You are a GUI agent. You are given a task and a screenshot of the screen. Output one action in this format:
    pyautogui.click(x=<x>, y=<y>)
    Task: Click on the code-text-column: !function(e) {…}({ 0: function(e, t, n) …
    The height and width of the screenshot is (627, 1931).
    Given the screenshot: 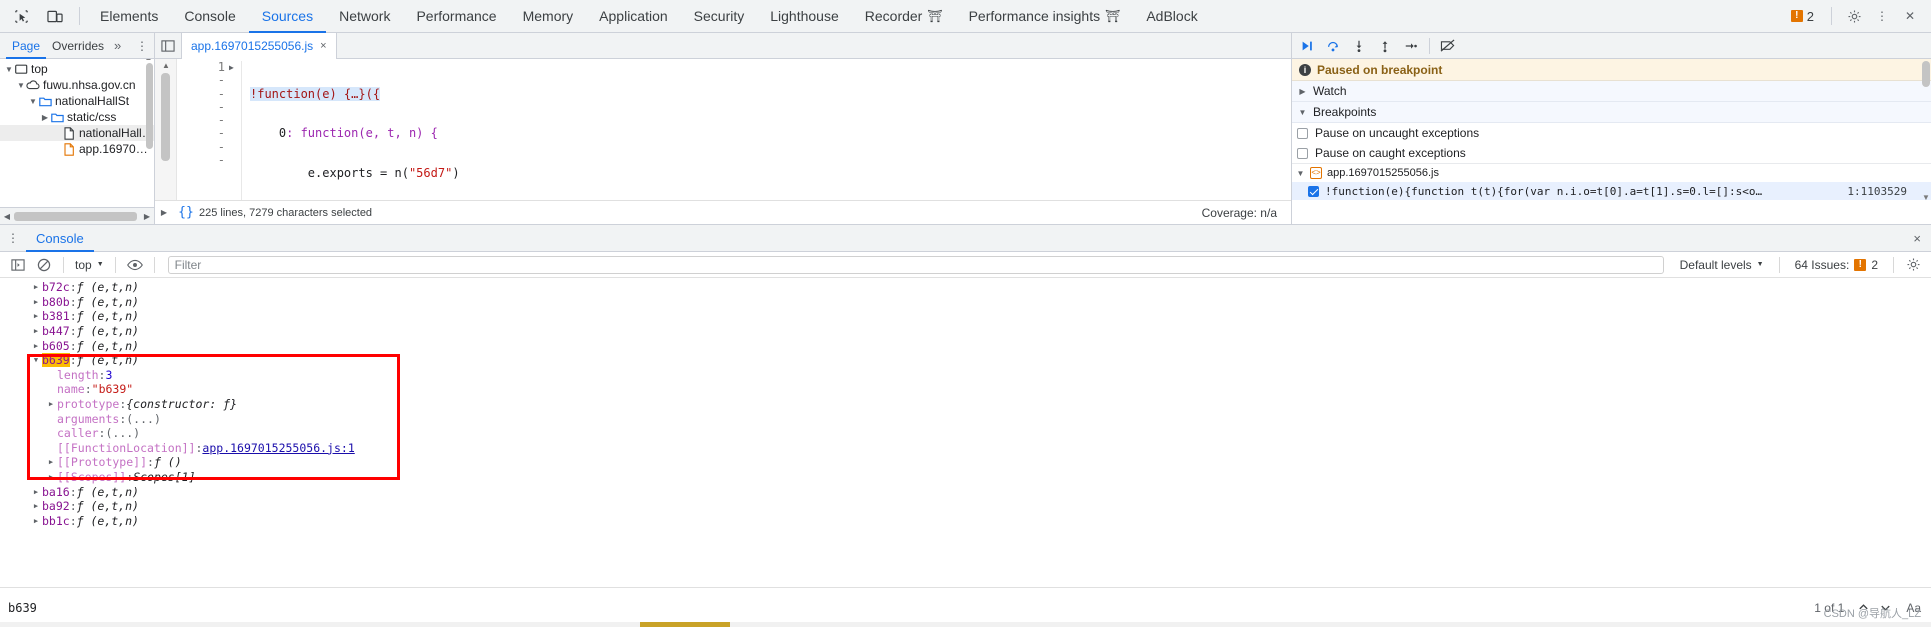 What is the action you would take?
    pyautogui.click(x=766, y=130)
    